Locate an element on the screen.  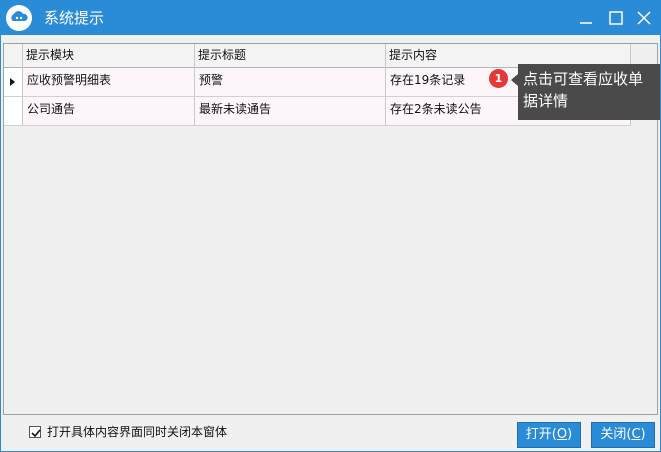
tooltip-arrow is located at coordinates (514, 80).